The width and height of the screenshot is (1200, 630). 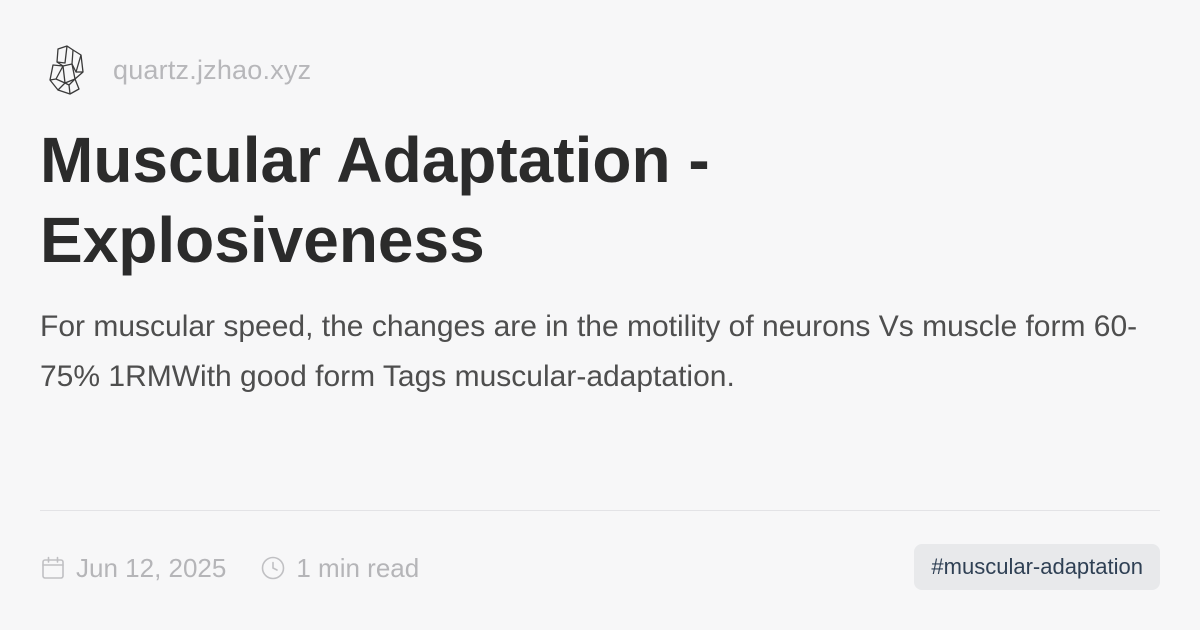 I want to click on read-time: 1 min read, so click(x=358, y=567).